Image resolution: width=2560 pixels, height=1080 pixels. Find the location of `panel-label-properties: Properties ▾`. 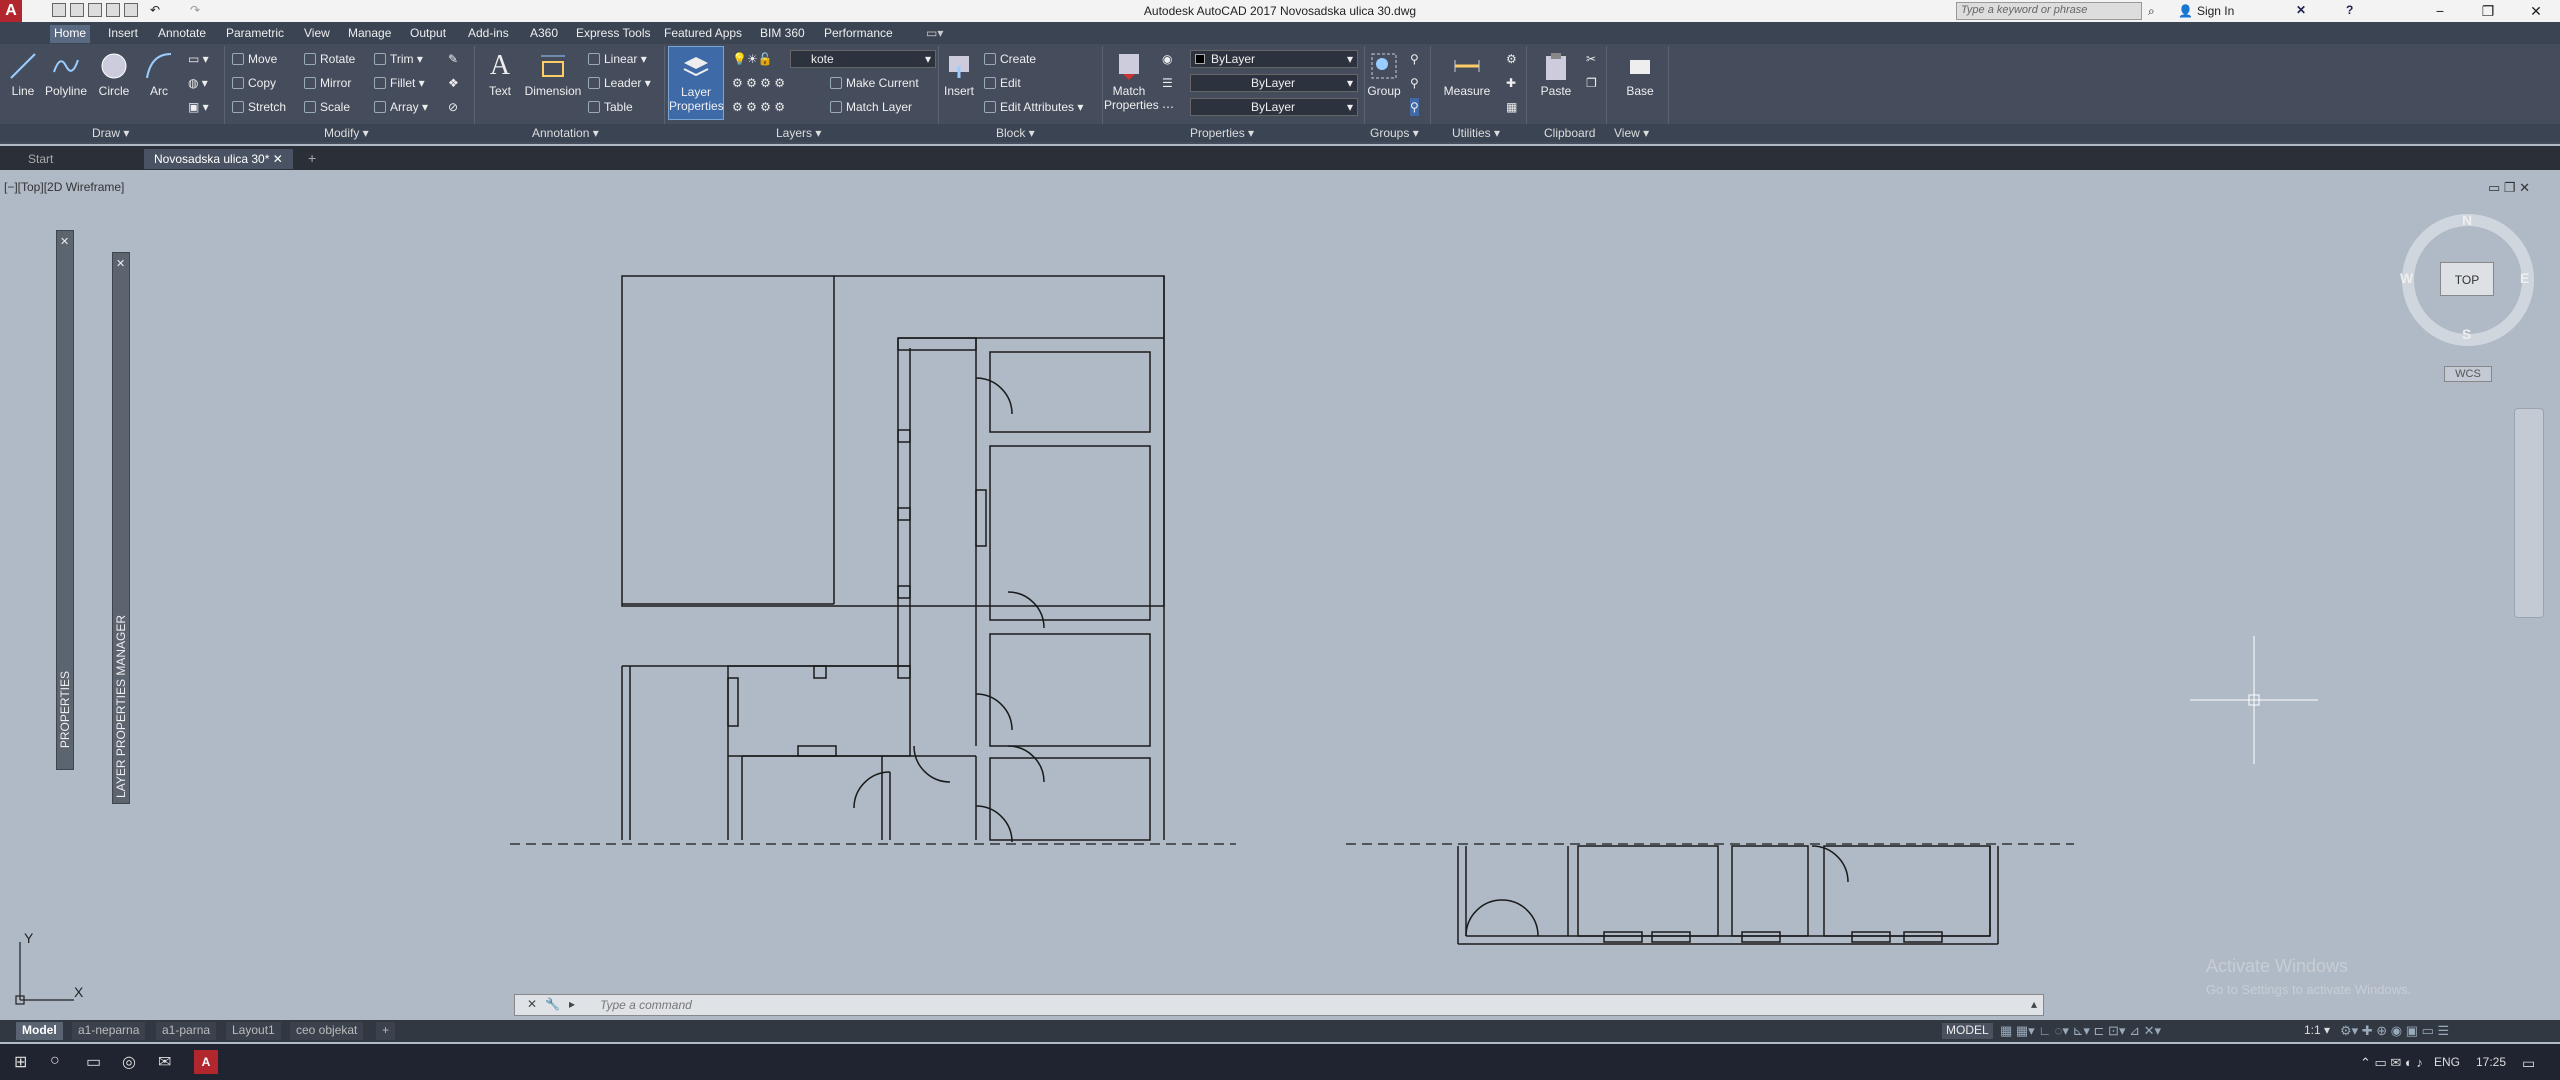

panel-label-properties: Properties ▾ is located at coordinates (1222, 133).